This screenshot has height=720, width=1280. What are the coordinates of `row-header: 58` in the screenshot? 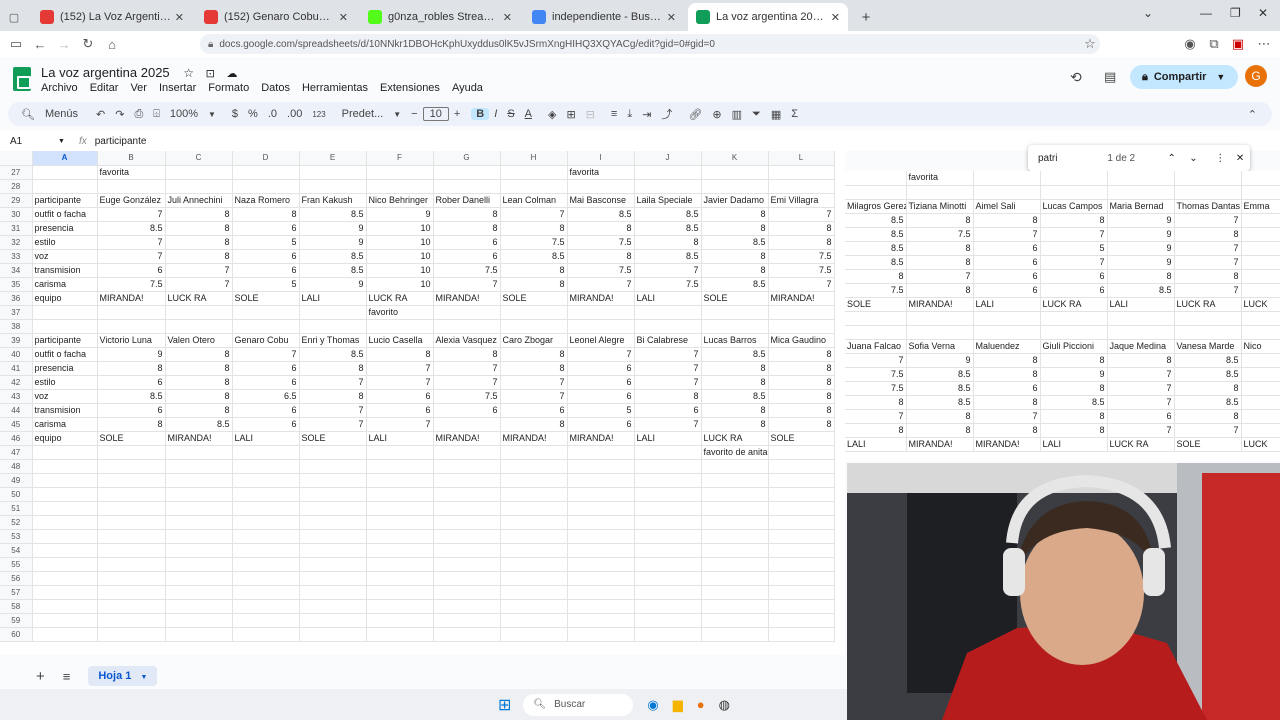 It's located at (16, 606).